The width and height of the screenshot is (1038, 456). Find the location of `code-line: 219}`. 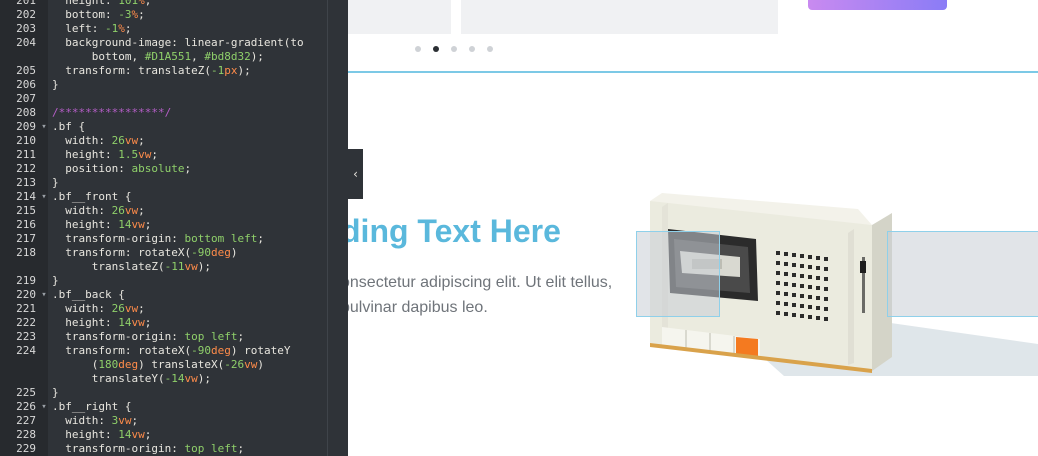

code-line: 219} is located at coordinates (174, 281).